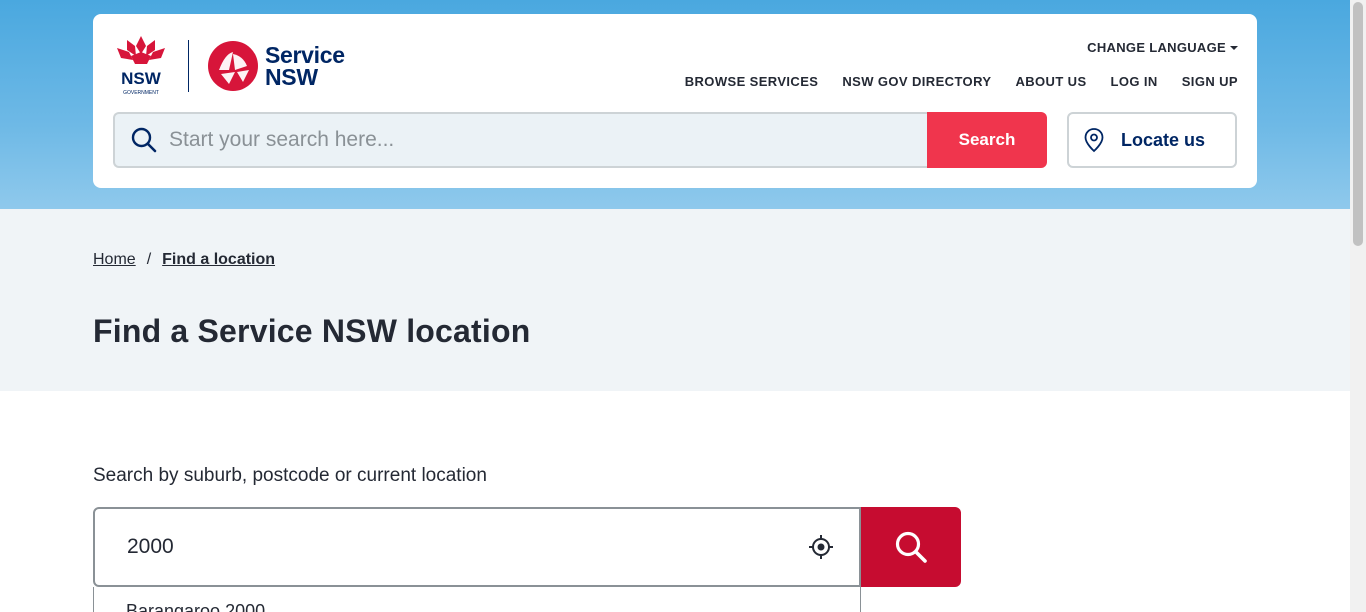 The image size is (1366, 612). I want to click on crosshair-icon, so click(821, 547).